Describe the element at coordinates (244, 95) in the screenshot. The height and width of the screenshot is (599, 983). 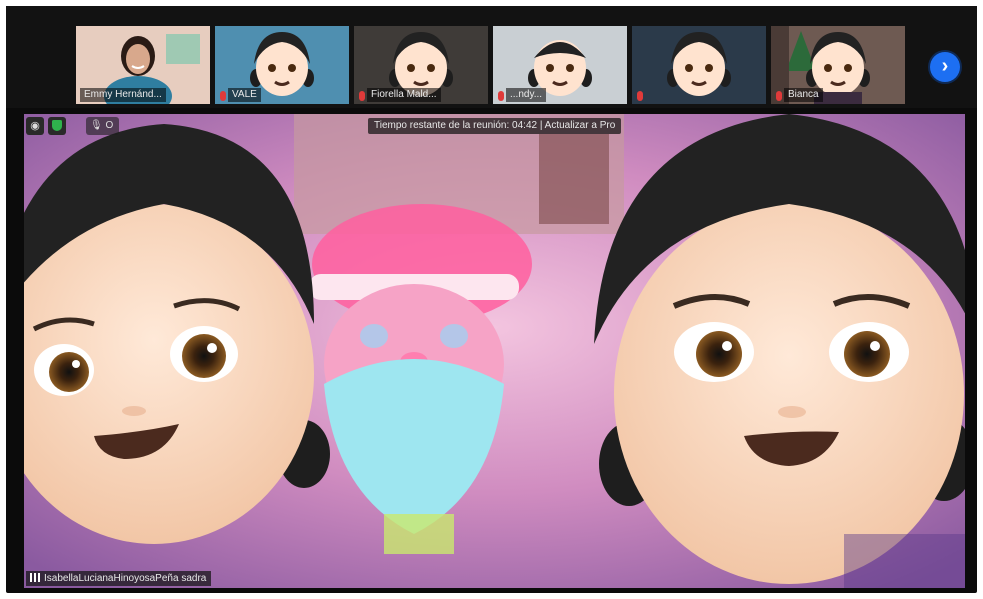
I see `participant-name: VALE` at that location.